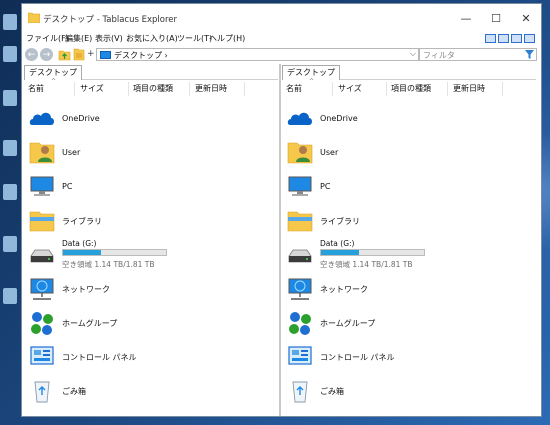 This screenshot has width=550, height=425. What do you see at coordinates (325, 186) in the screenshot?
I see `item-label: PC` at bounding box center [325, 186].